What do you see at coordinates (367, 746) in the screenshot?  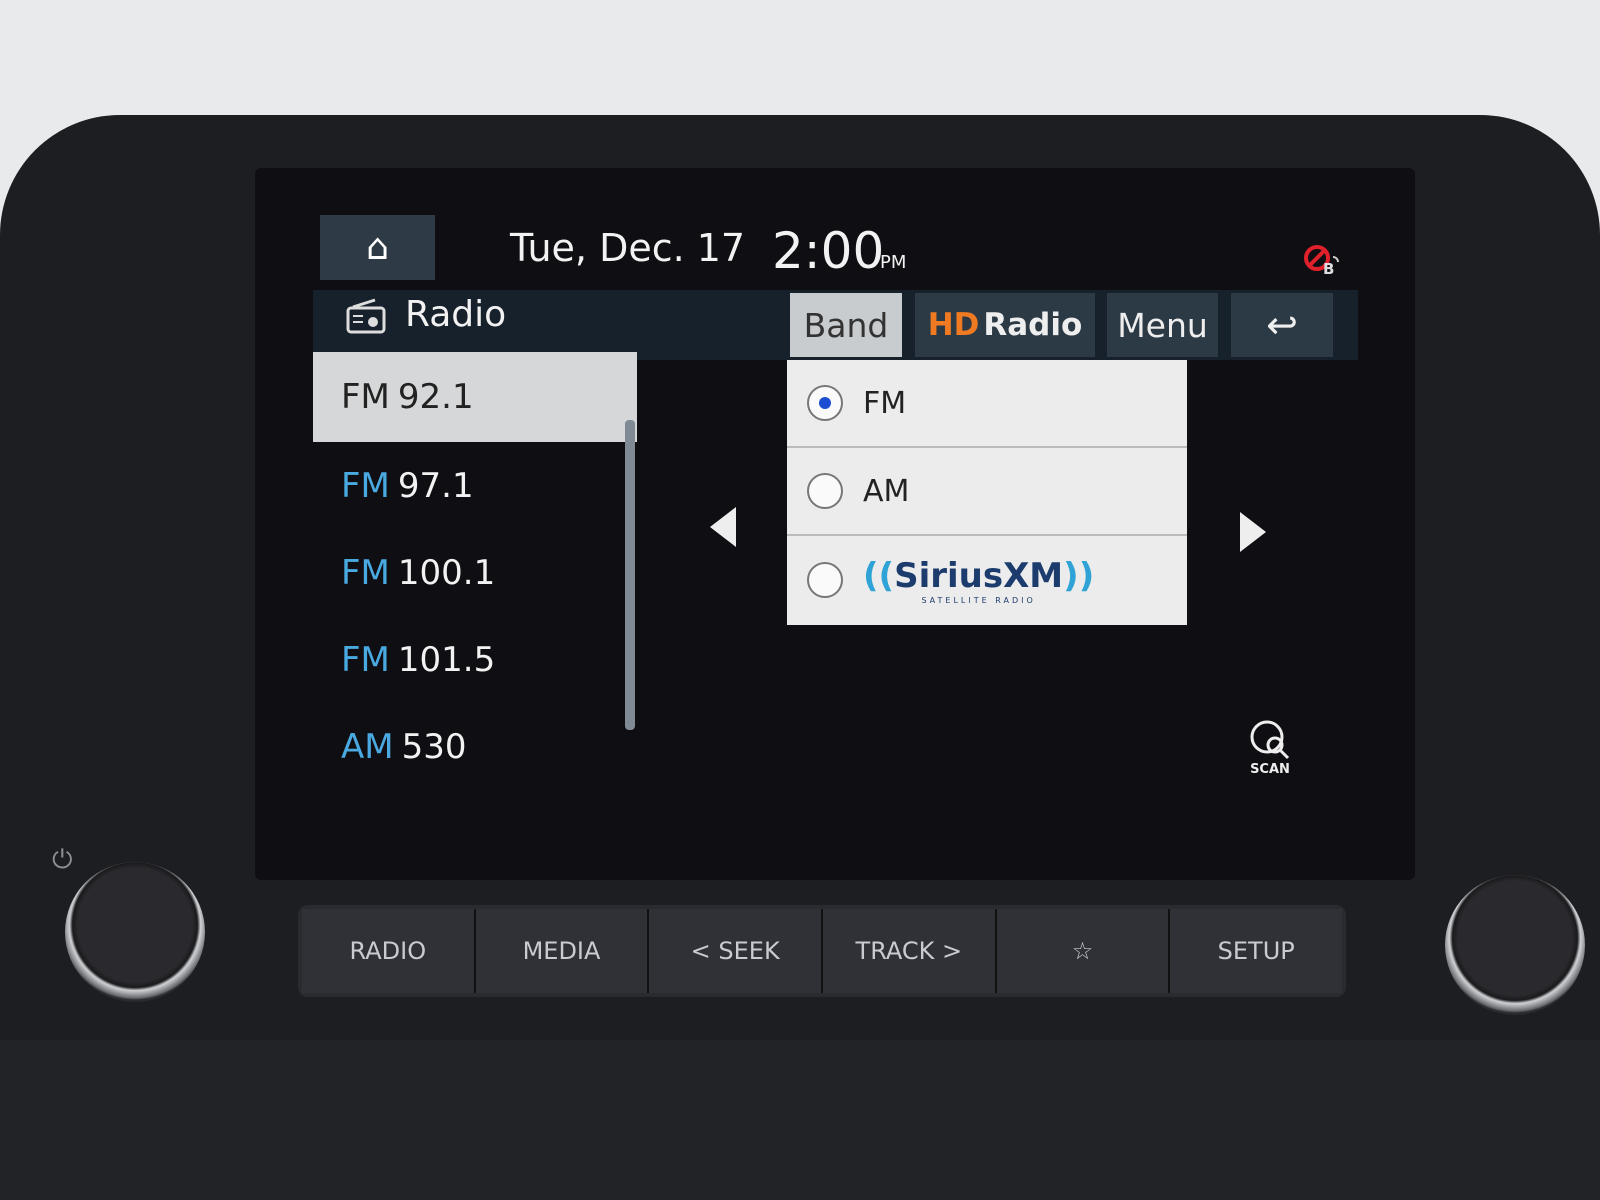 I see `preset-band: AM` at bounding box center [367, 746].